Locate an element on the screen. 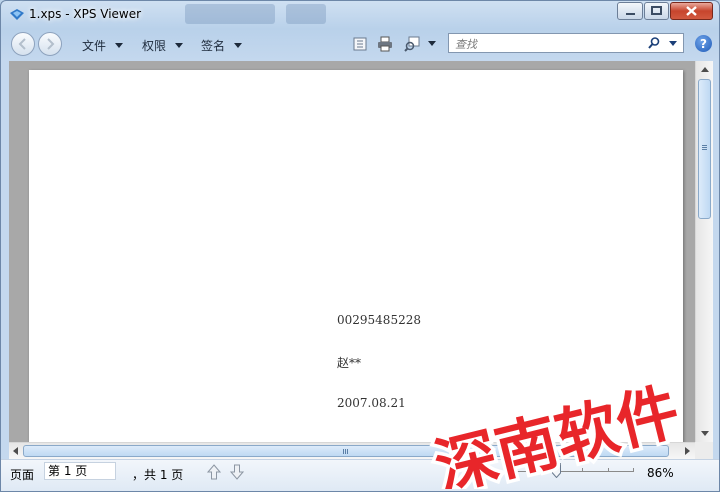 This screenshot has width=720, height=492. page-label: 页面 is located at coordinates (22, 475).